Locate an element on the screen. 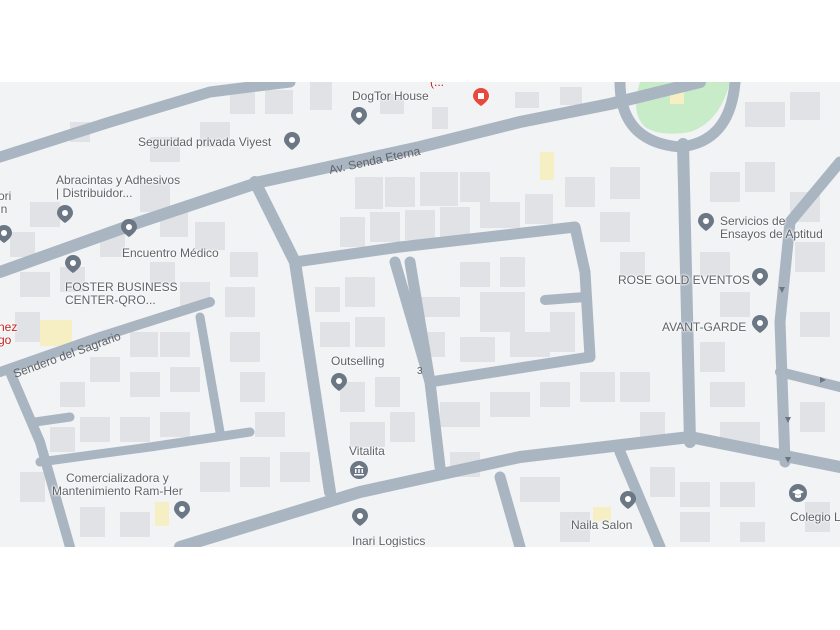 The image size is (840, 630). place-label-servicios: Servicios de Ensayos de Aptitud is located at coordinates (771, 228).